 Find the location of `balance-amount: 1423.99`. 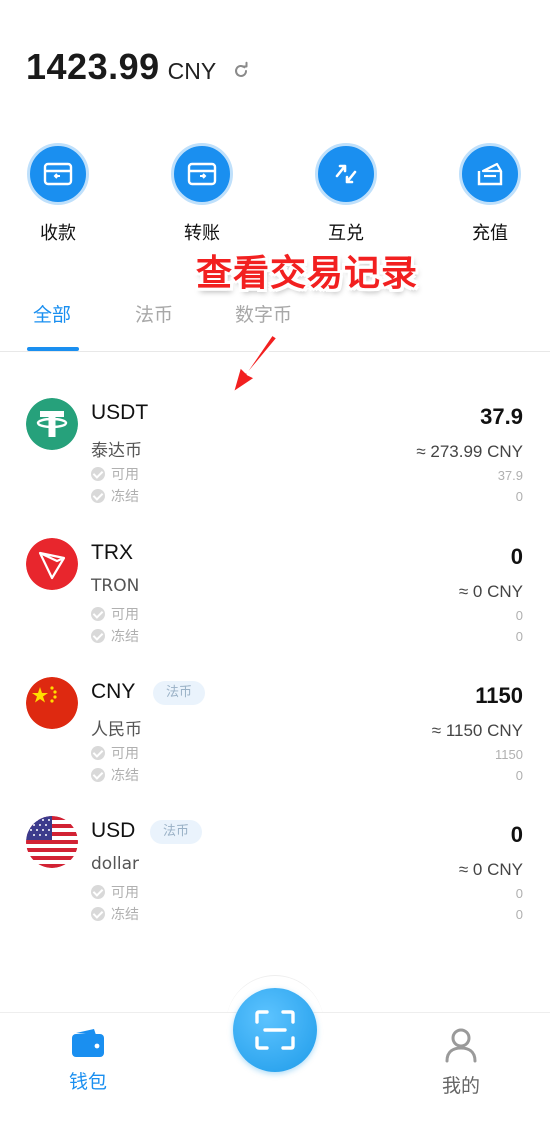

balance-amount: 1423.99 is located at coordinates (93, 66).